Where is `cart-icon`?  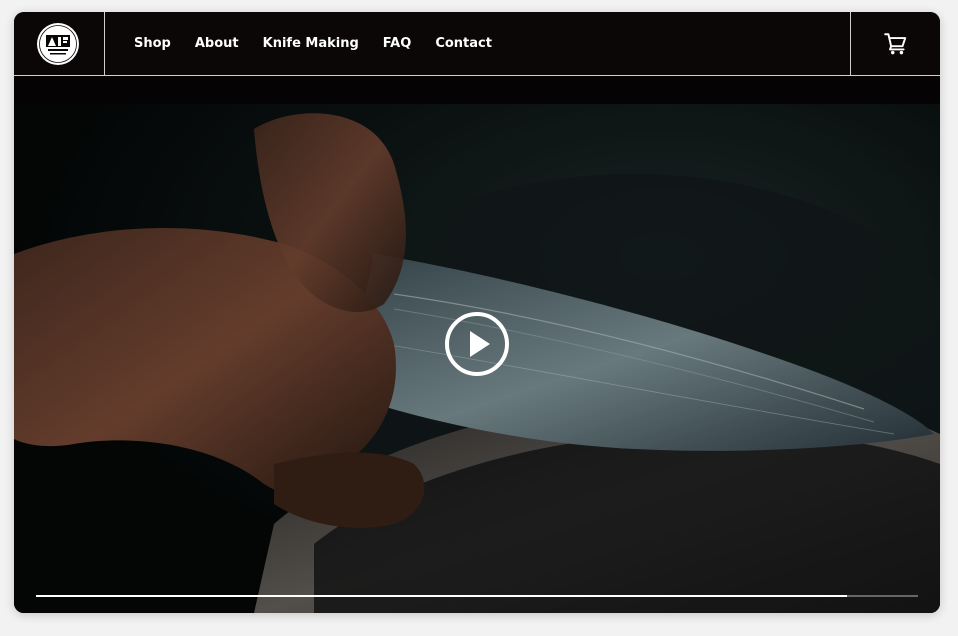 cart-icon is located at coordinates (896, 44).